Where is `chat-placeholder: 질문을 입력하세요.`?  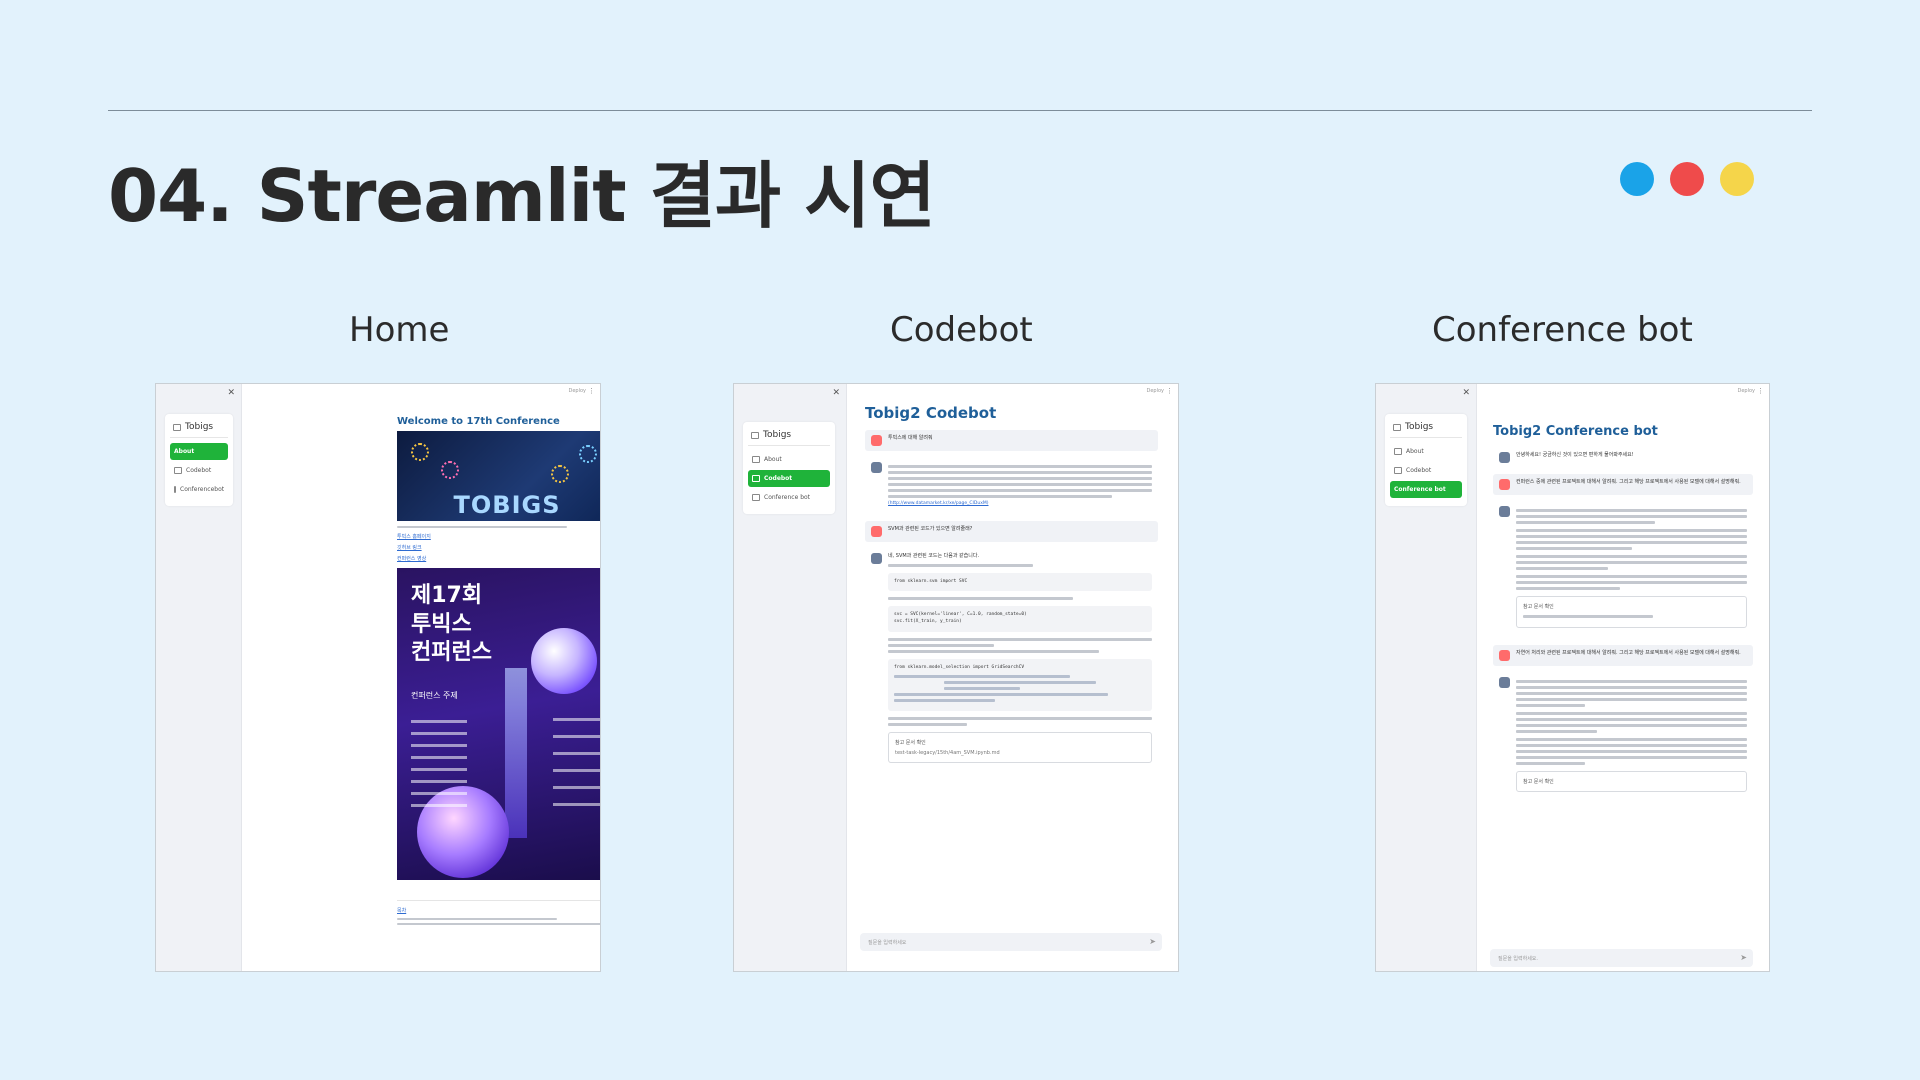 chat-placeholder: 질문을 입력하세요. is located at coordinates (1518, 959).